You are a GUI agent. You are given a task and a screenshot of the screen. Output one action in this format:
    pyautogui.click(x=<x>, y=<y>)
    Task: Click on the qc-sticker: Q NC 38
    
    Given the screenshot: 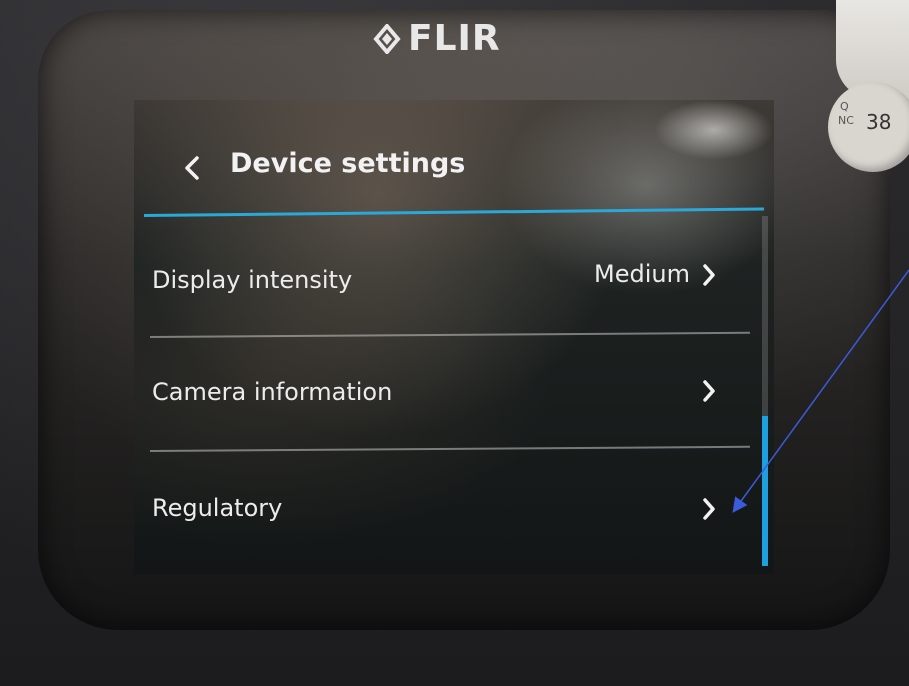 What is the action you would take?
    pyautogui.click(x=868, y=127)
    